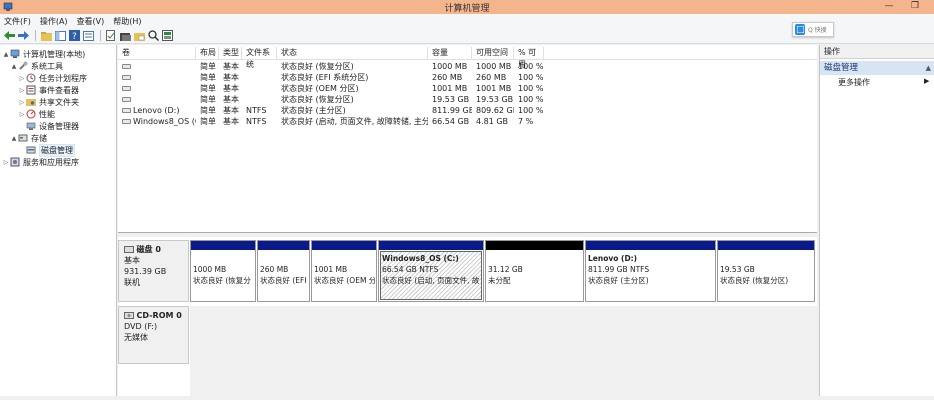 The width and height of the screenshot is (934, 400). What do you see at coordinates (451, 121) in the screenshot?
I see `capacity-cell: 66.54 GB` at bounding box center [451, 121].